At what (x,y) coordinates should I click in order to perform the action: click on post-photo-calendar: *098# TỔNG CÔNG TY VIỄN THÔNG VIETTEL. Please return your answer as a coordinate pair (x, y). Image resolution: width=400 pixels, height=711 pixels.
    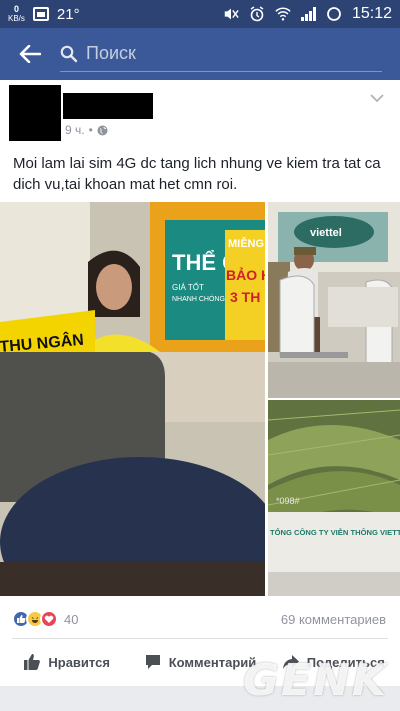
    Looking at the image, I should click on (334, 498).